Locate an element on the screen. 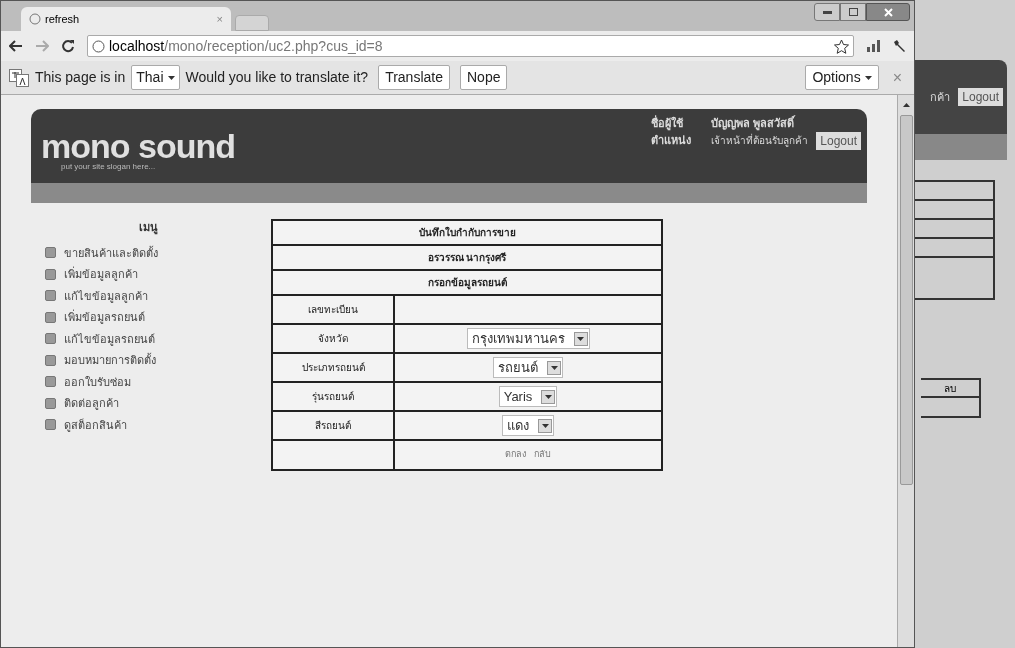  menu-item: แก้ไขข้อมูลรถยนต์ is located at coordinates (148, 338).